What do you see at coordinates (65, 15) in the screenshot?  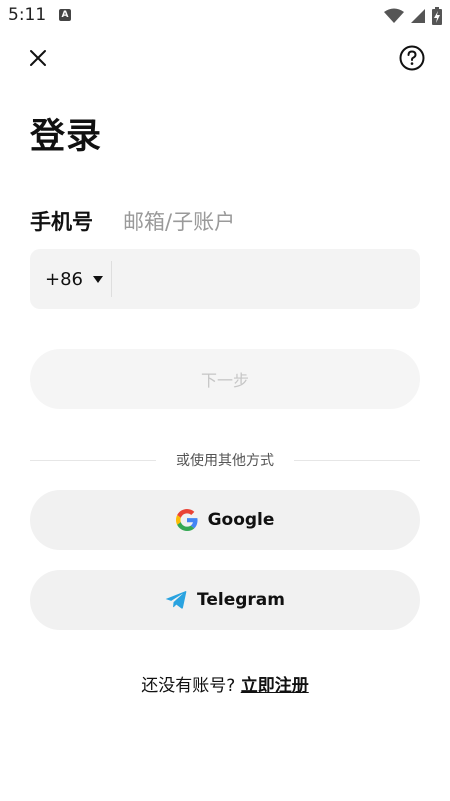 I see `app-notification-icon: A` at bounding box center [65, 15].